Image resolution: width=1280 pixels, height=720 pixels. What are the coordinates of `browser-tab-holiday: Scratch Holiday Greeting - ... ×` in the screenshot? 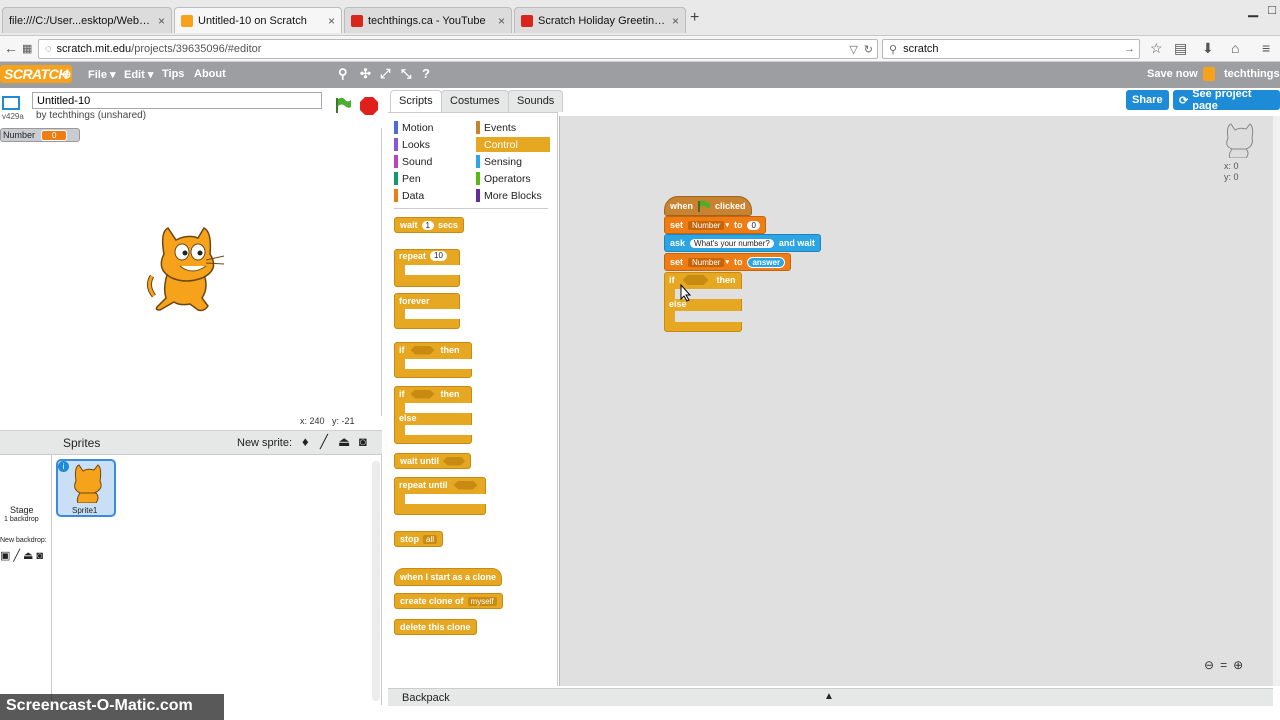 It's located at (600, 20).